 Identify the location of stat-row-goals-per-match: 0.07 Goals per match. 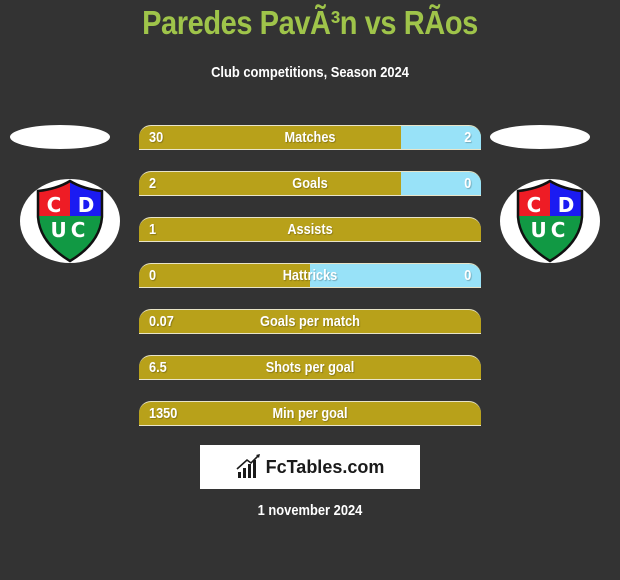
(310, 321).